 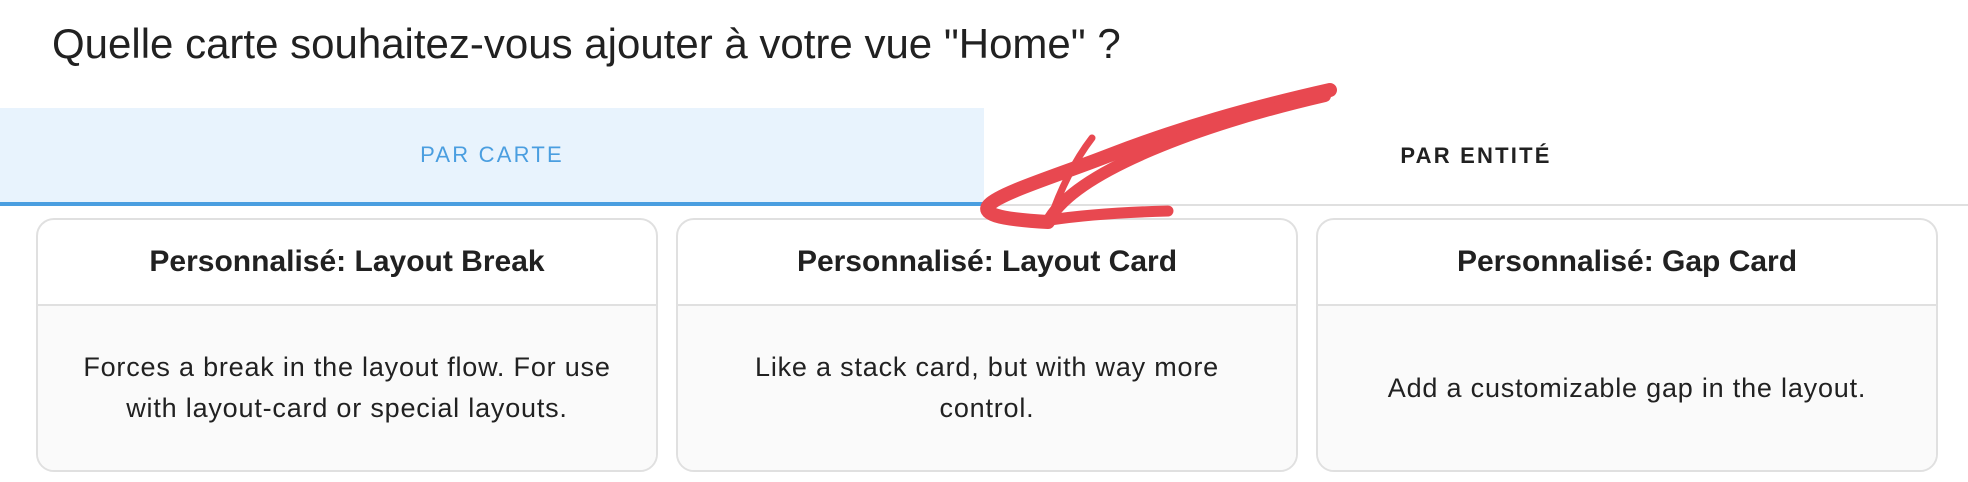 What do you see at coordinates (1476, 156) in the screenshot?
I see `tab-par-entite: PAR ENTITÉ` at bounding box center [1476, 156].